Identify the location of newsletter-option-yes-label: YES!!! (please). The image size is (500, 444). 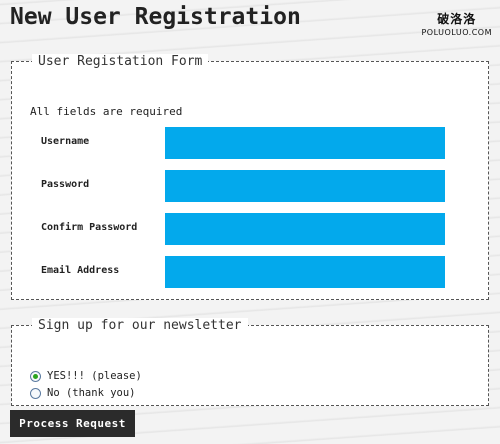
(94, 376).